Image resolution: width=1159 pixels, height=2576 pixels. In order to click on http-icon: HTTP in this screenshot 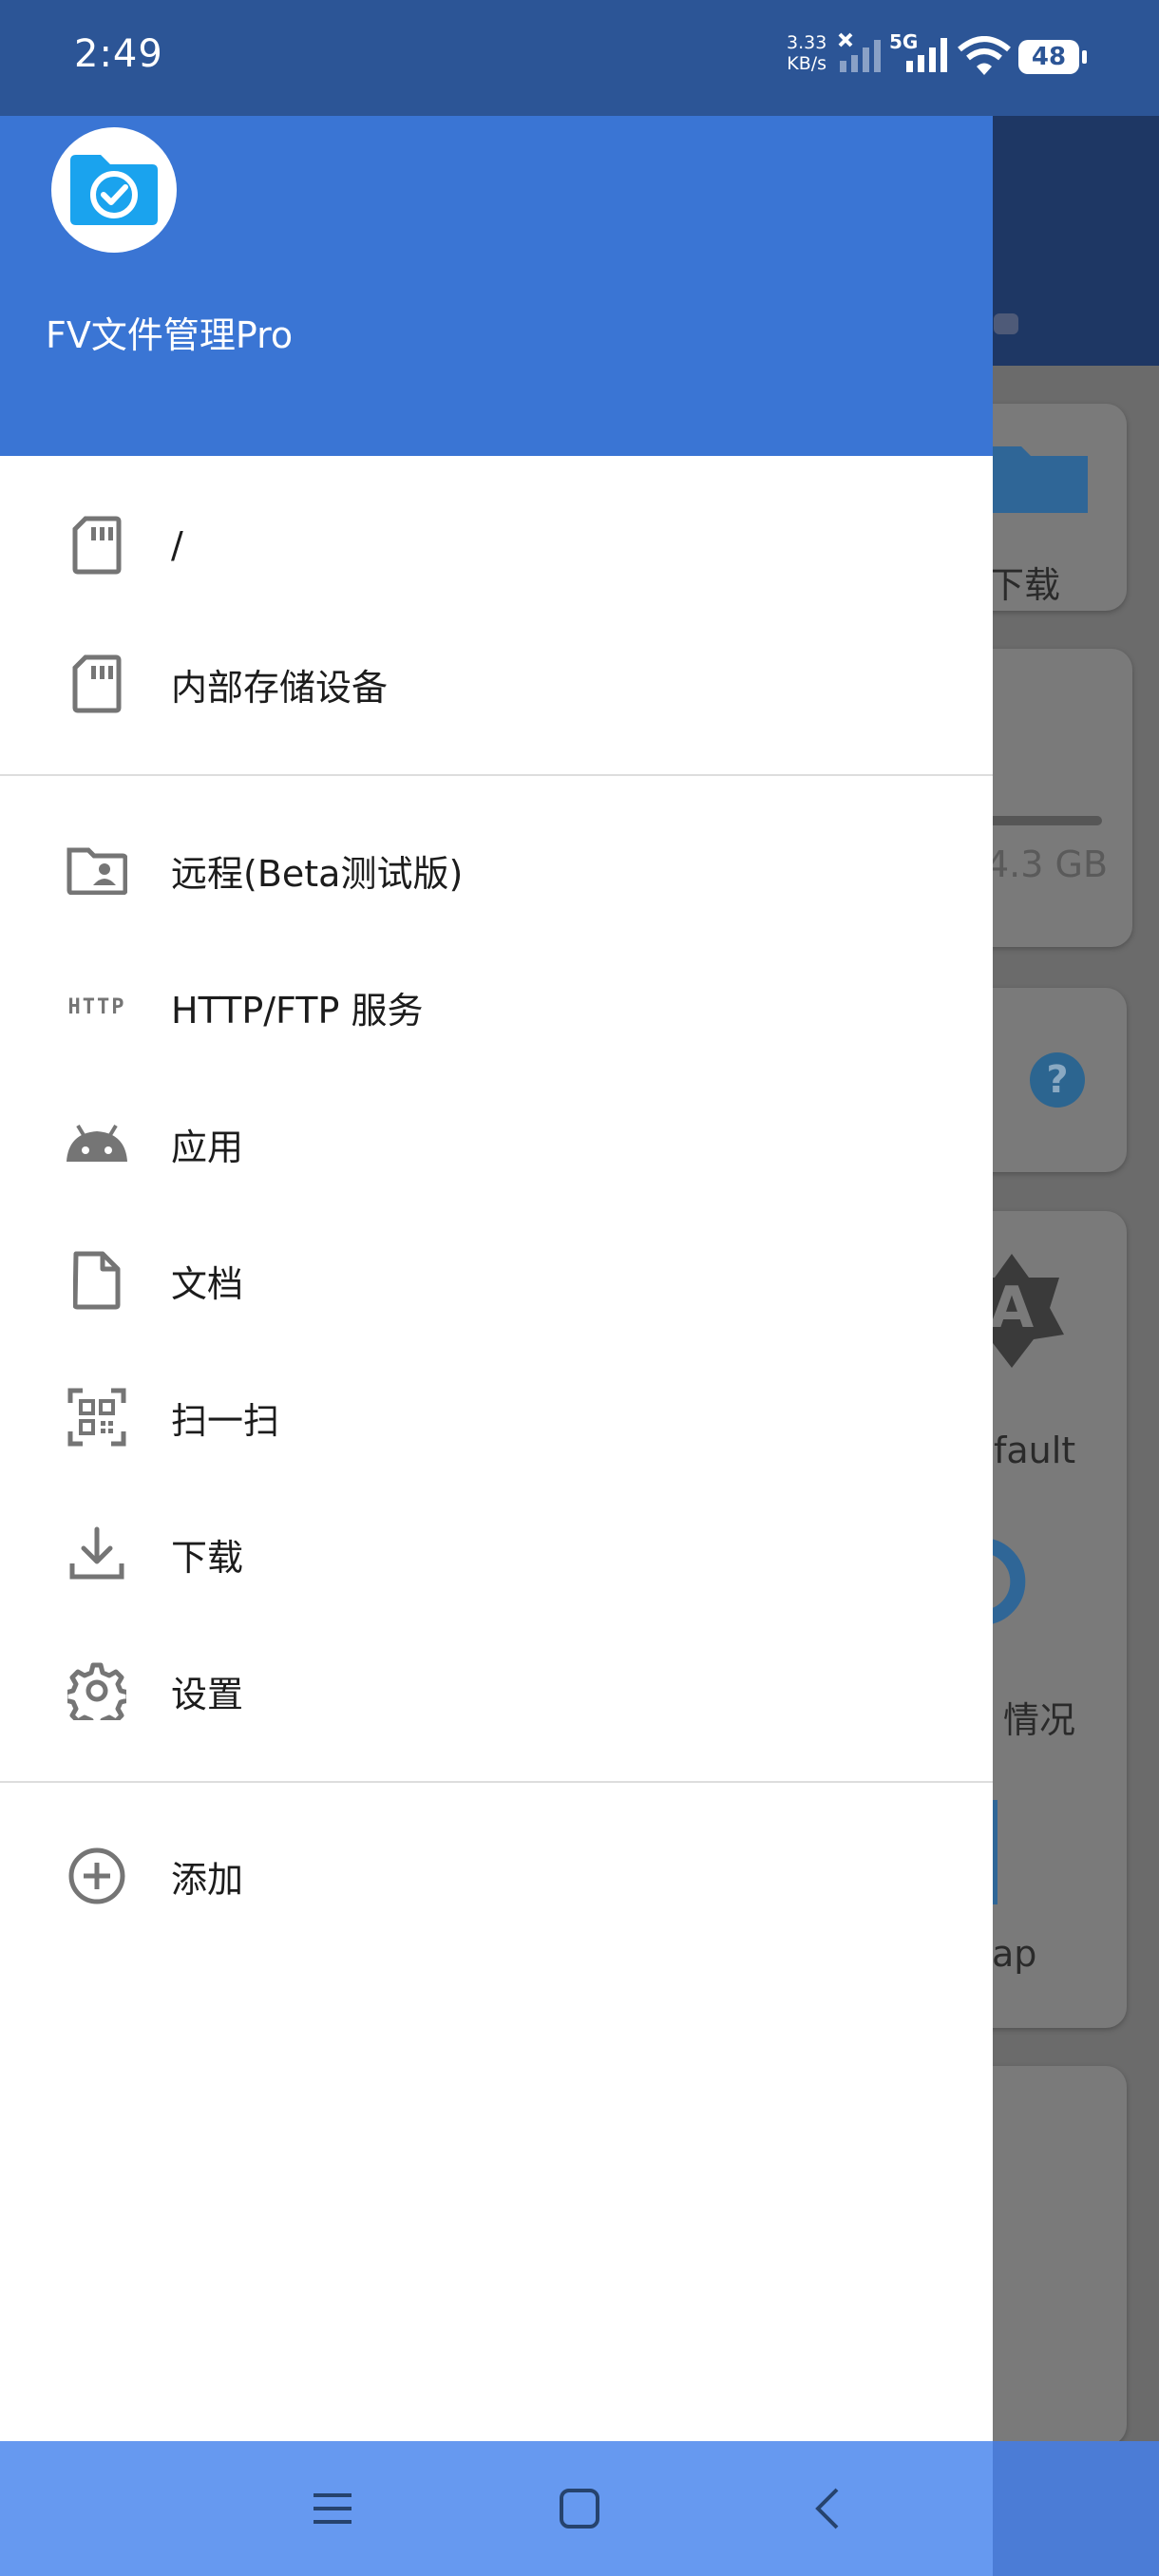, I will do `click(97, 1007)`.